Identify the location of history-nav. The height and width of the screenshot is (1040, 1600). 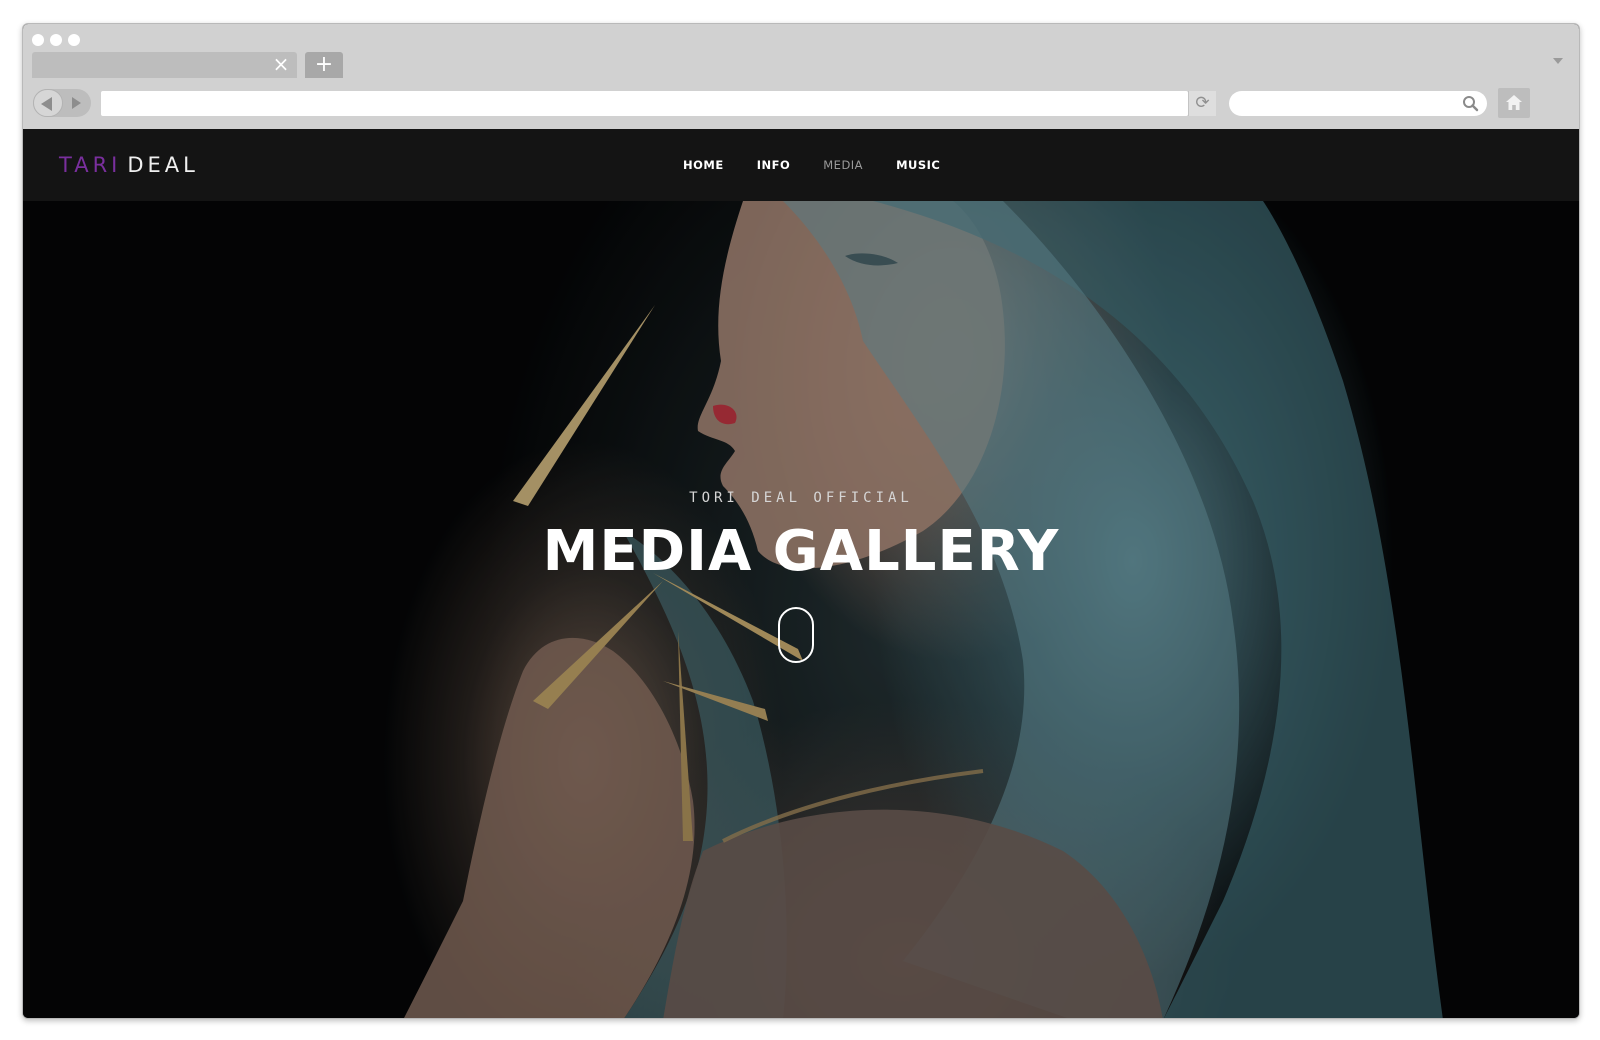
(62, 103).